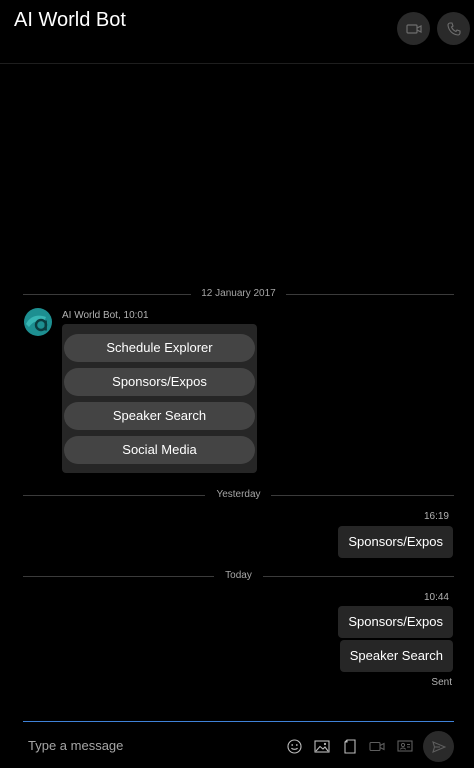 The width and height of the screenshot is (474, 768). Describe the element at coordinates (143, 745) in the screenshot. I see `message-input` at that location.